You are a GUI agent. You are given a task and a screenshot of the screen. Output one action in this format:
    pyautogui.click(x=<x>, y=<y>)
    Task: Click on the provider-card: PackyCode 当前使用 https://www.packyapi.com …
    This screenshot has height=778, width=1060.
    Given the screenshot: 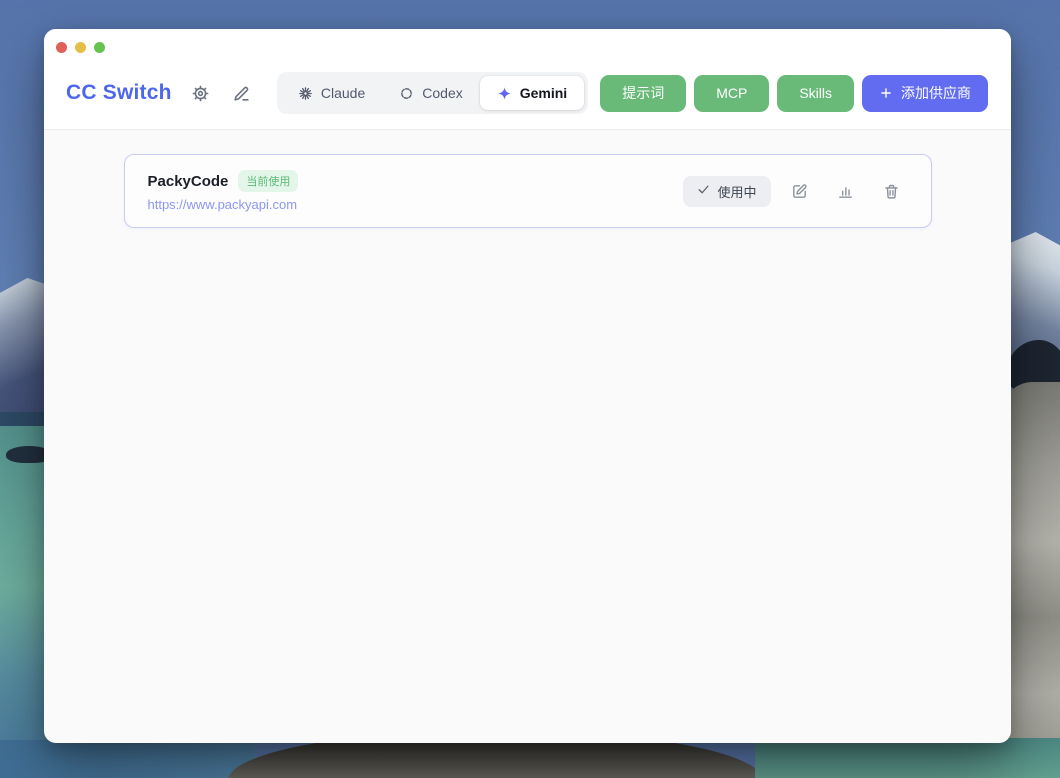 What is the action you would take?
    pyautogui.click(x=527, y=191)
    